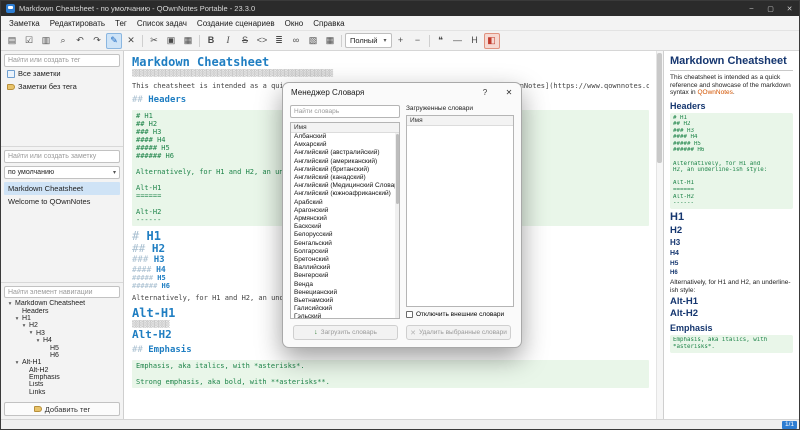 The width and height of the screenshot is (800, 430). I want to click on dictionary-list-header: Имя, so click(345, 128).